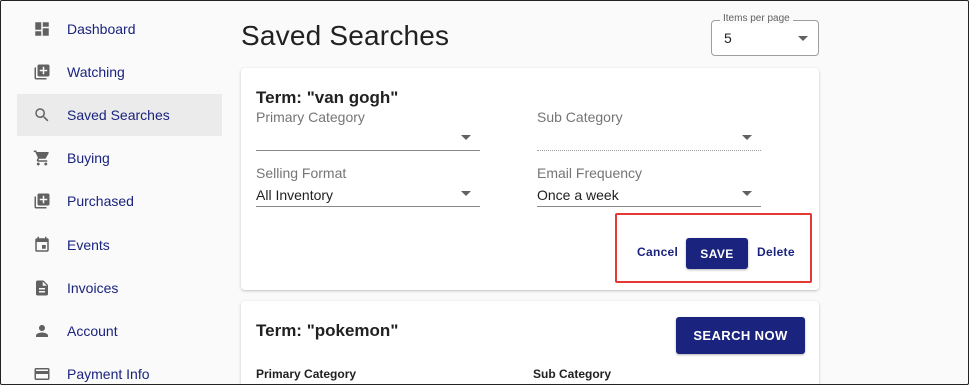  Describe the element at coordinates (42, 288) in the screenshot. I see `document-icon` at that location.